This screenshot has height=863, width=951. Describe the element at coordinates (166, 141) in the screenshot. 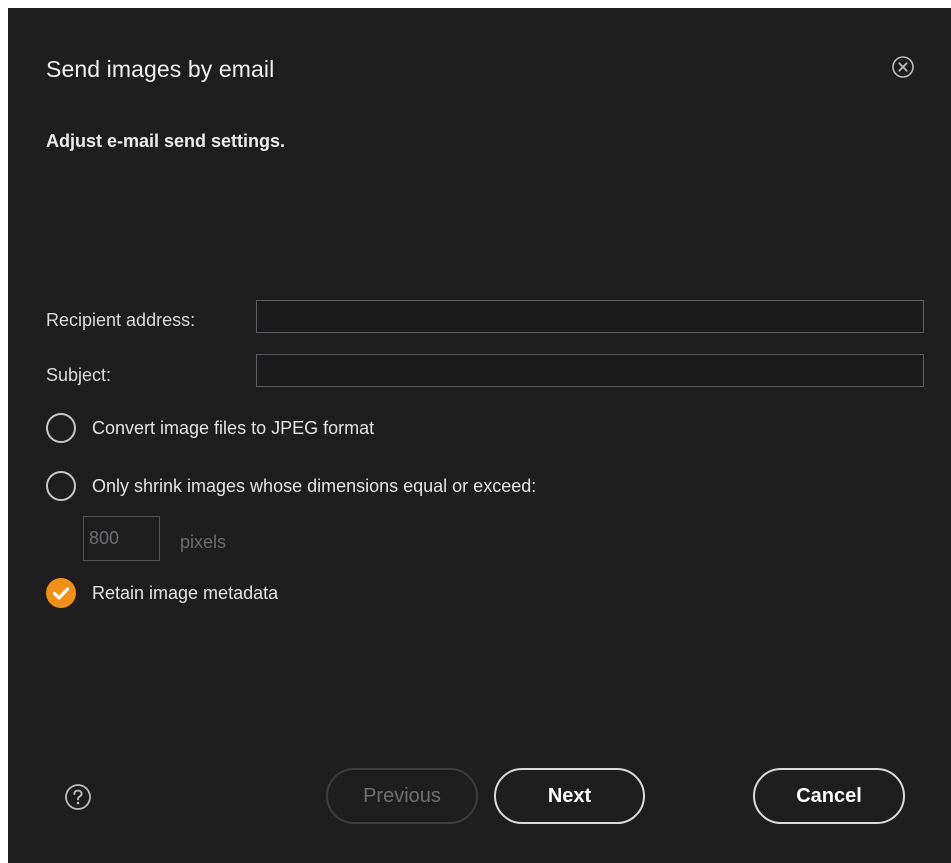

I see `dialog-subtitle: Adjust e-mail send settings.` at that location.